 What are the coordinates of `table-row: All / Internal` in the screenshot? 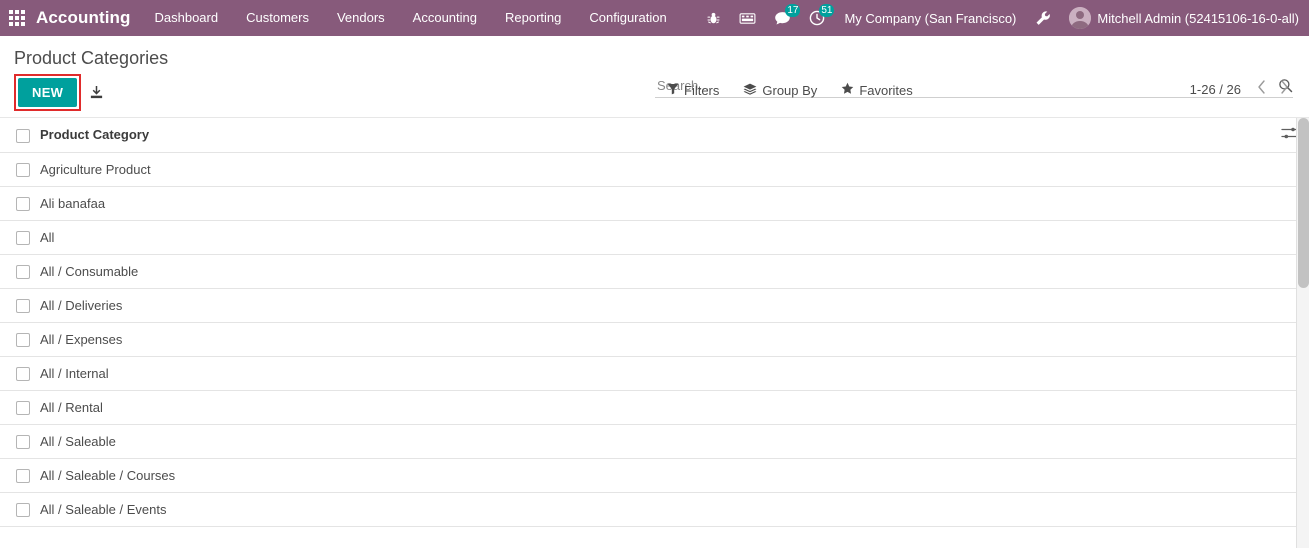 It's located at (654, 373).